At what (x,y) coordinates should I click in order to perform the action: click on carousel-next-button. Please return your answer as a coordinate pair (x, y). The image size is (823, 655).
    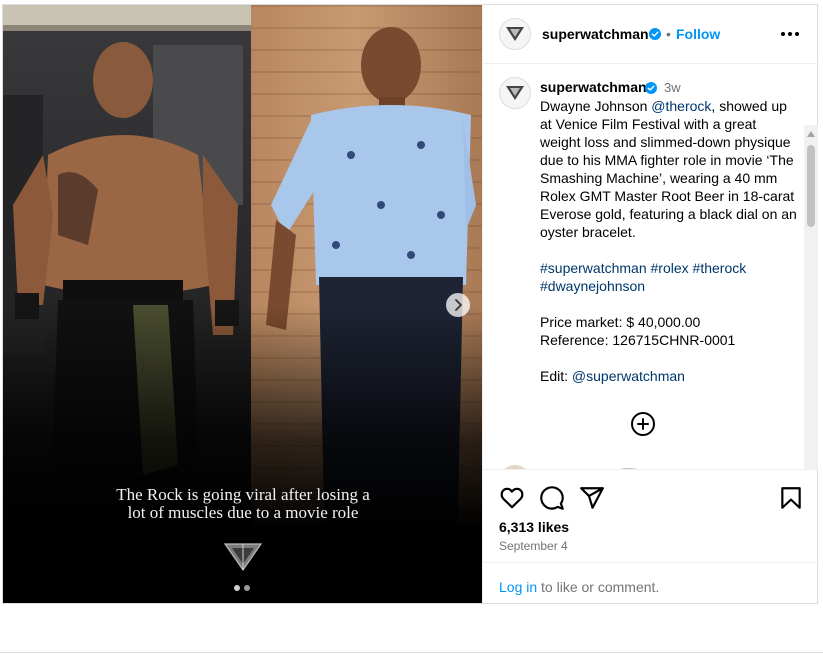
    Looking at the image, I should click on (458, 305).